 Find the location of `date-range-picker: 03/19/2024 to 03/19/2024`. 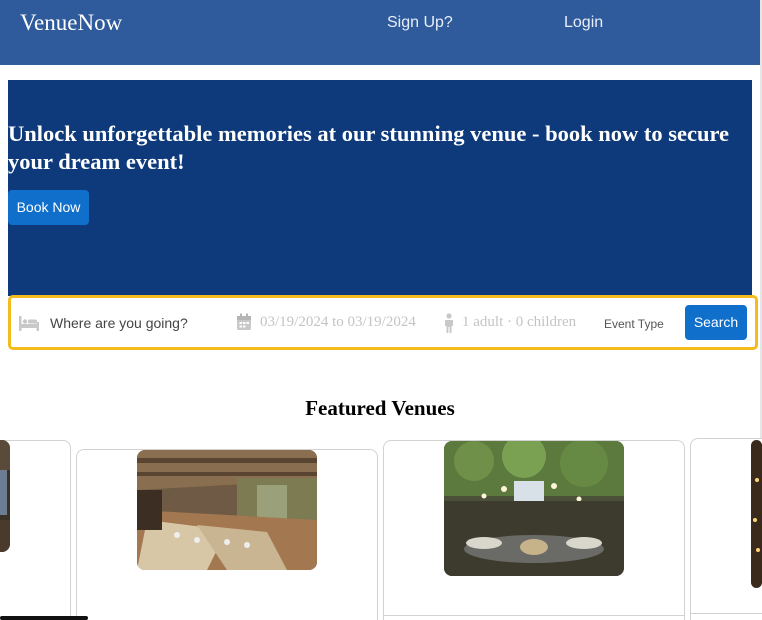

date-range-picker: 03/19/2024 to 03/19/2024 is located at coordinates (338, 322).